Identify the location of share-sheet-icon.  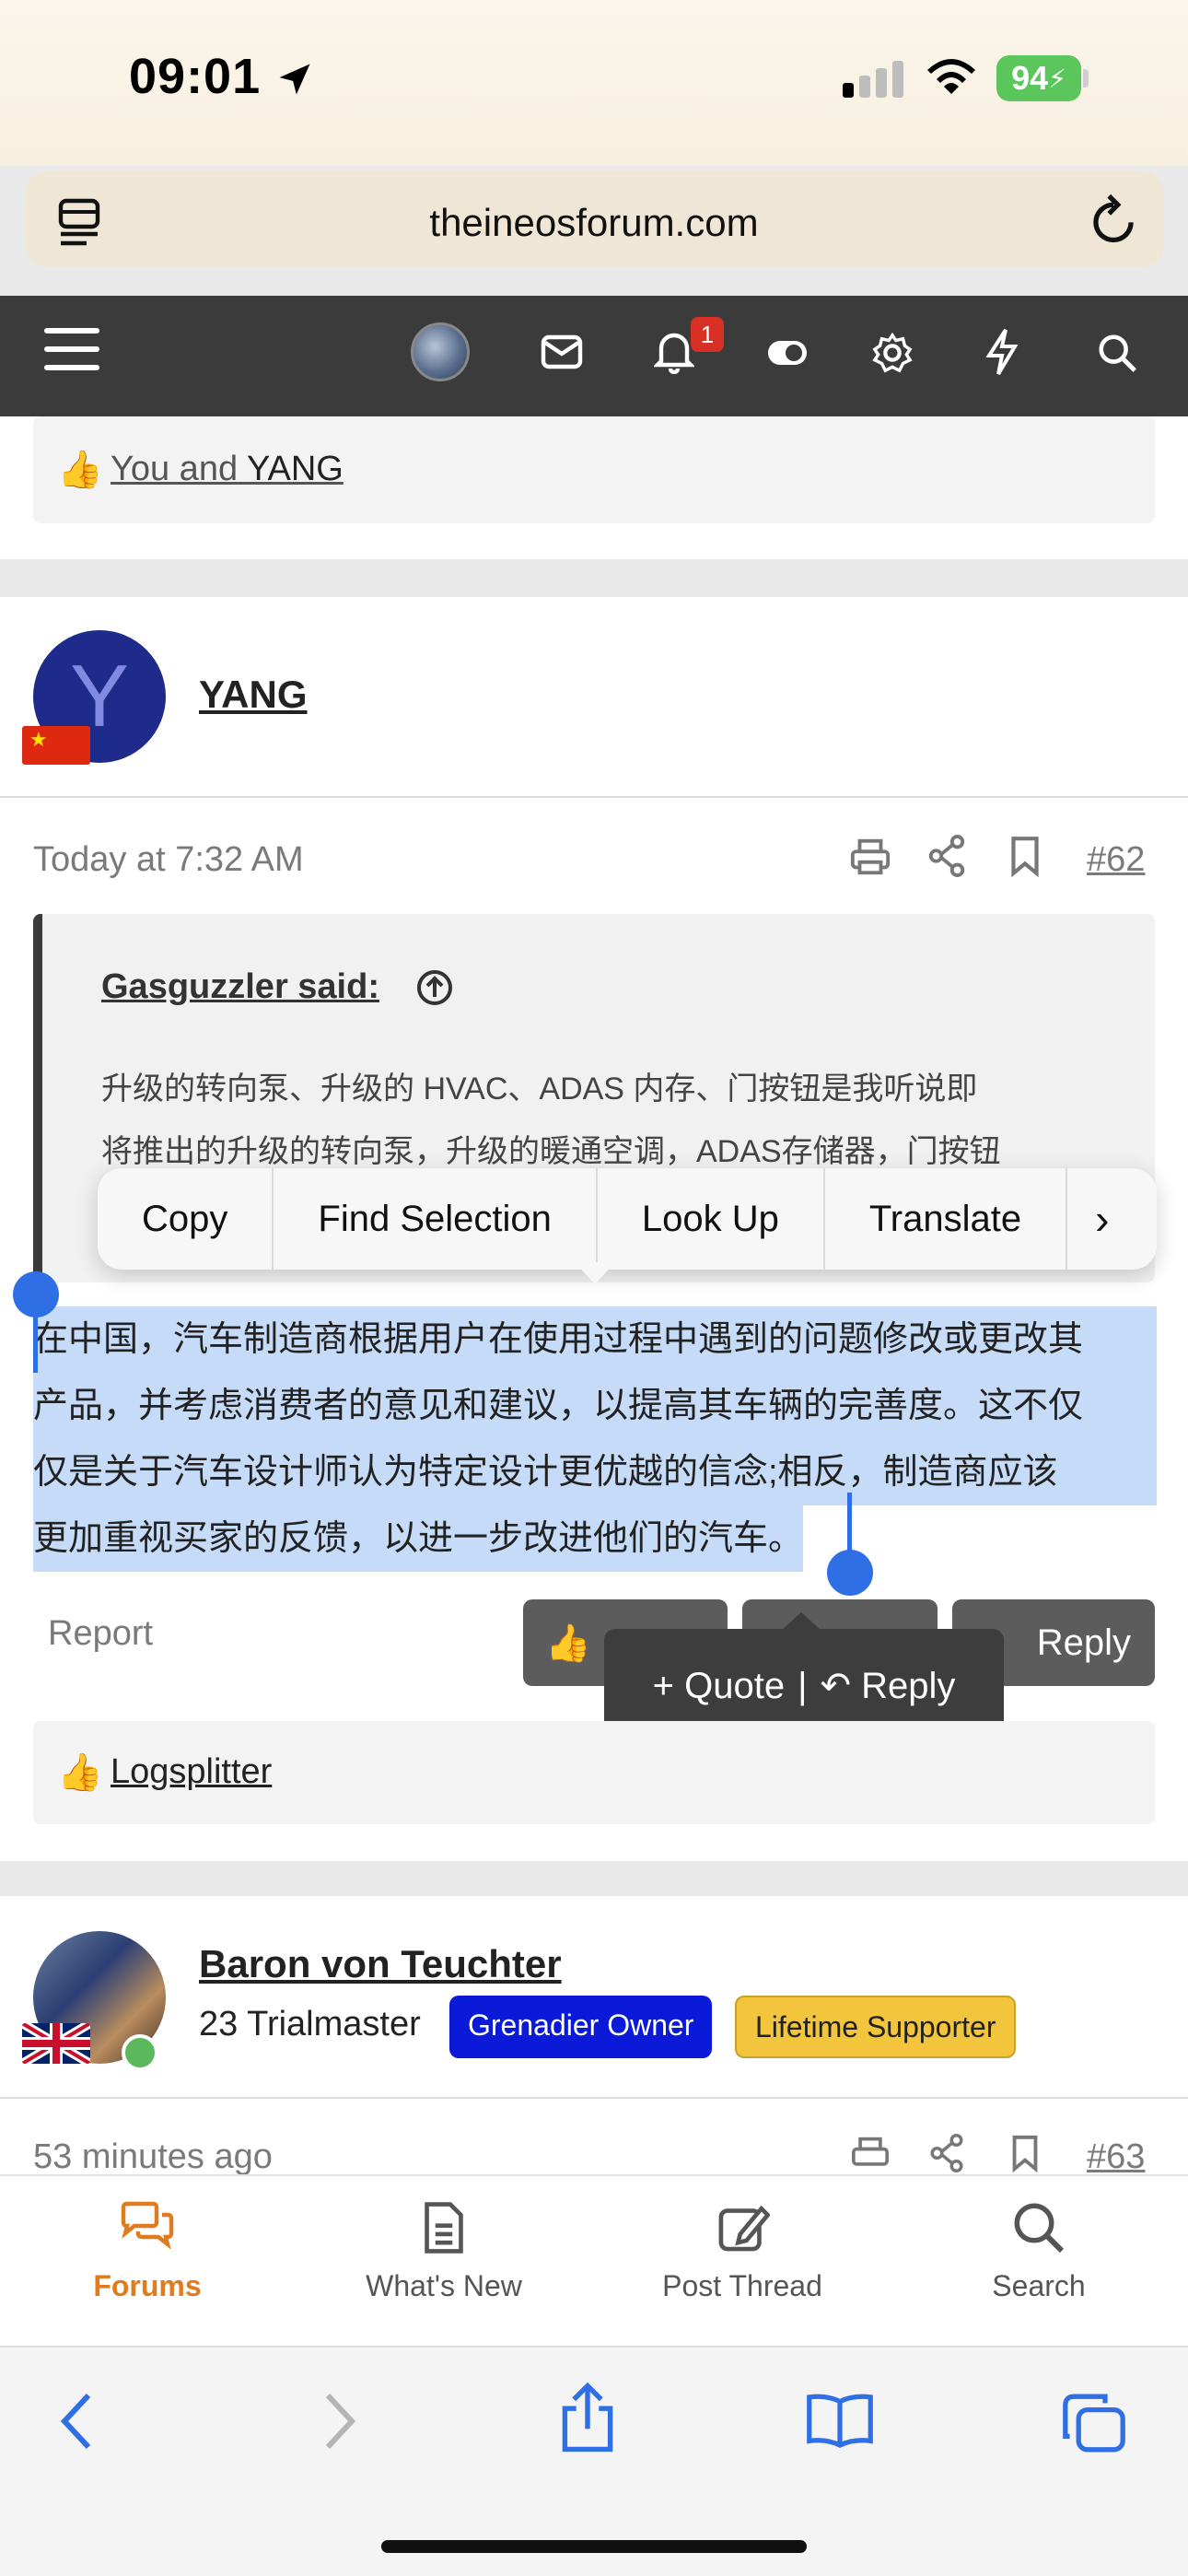
(587, 2417).